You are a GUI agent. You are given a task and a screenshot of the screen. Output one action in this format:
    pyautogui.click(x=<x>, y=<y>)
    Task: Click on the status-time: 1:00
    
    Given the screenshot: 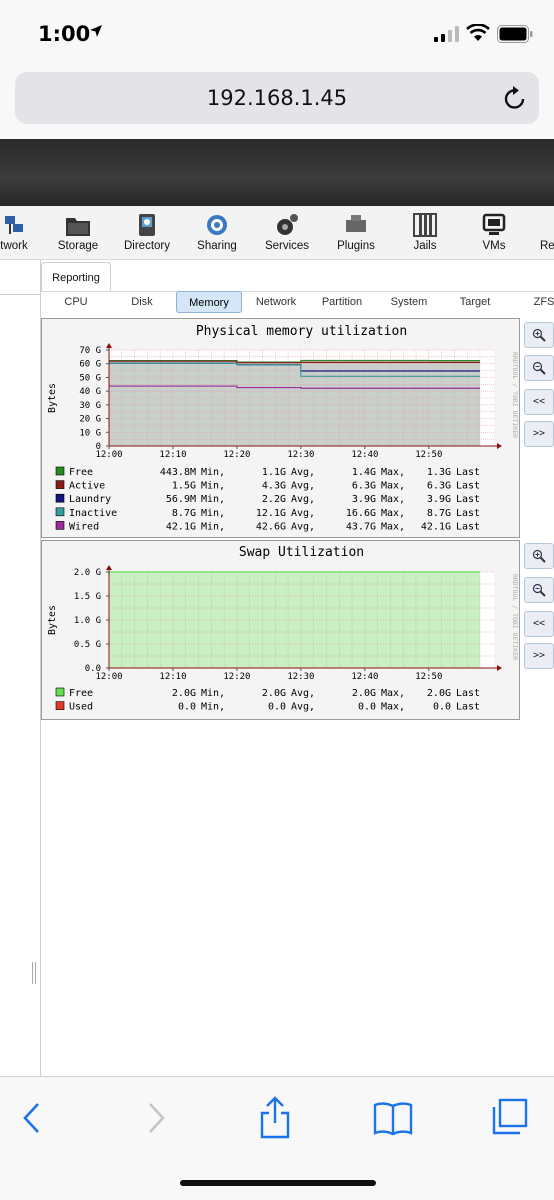 What is the action you would take?
    pyautogui.click(x=64, y=34)
    